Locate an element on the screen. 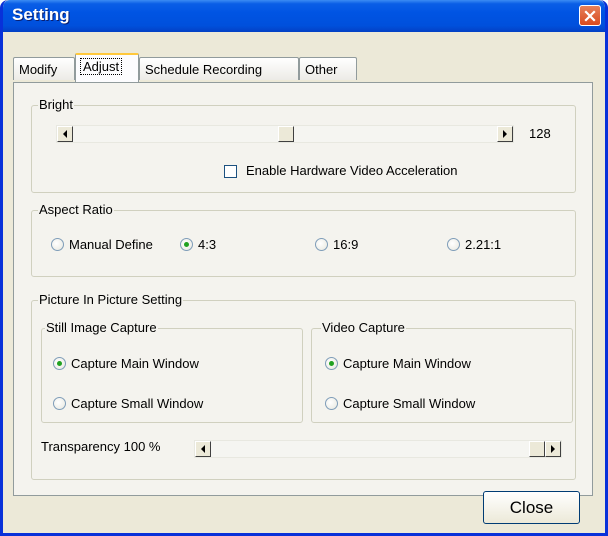 This screenshot has height=536, width=608. aspect-2-21-1-label: 2.21:1 is located at coordinates (483, 244).